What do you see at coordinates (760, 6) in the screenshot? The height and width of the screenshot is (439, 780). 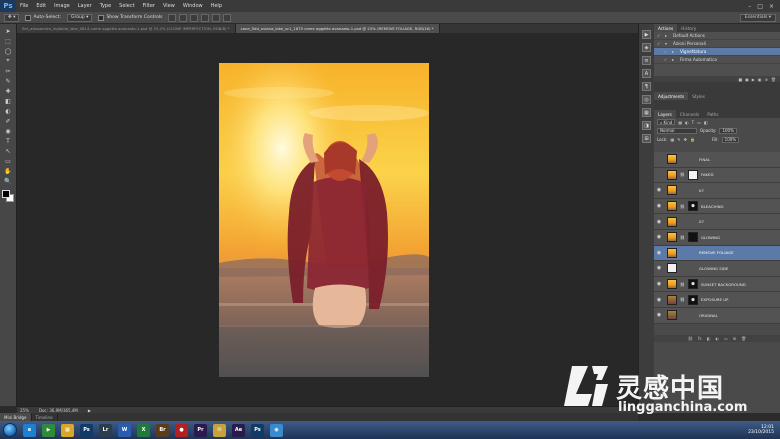 I see `maximize-button: □` at bounding box center [760, 6].